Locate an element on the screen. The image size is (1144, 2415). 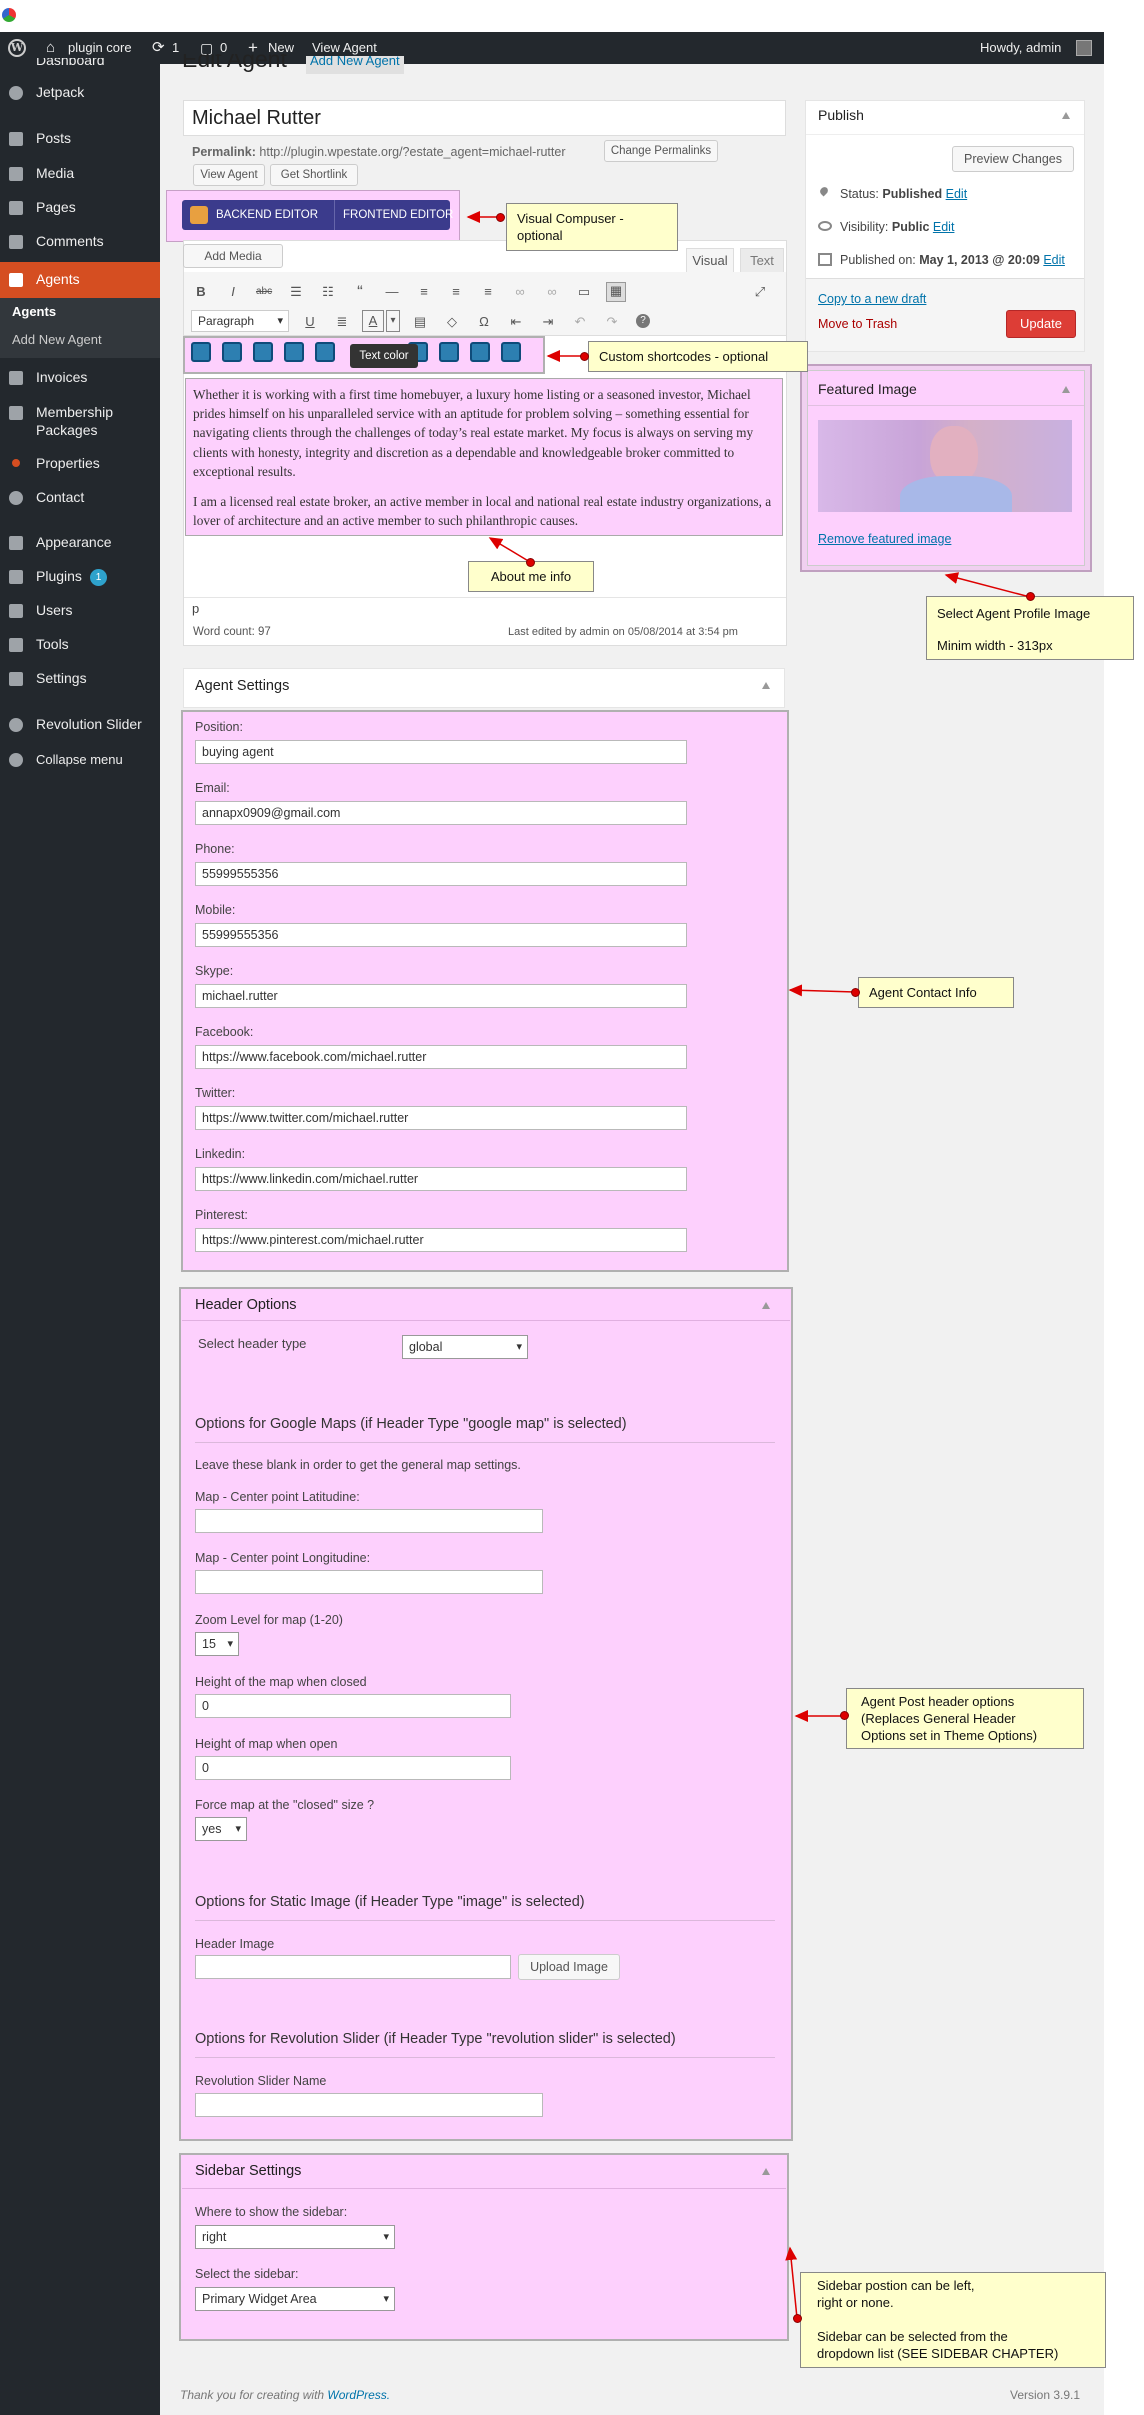
sidebar-position-select: right is located at coordinates (295, 2237).